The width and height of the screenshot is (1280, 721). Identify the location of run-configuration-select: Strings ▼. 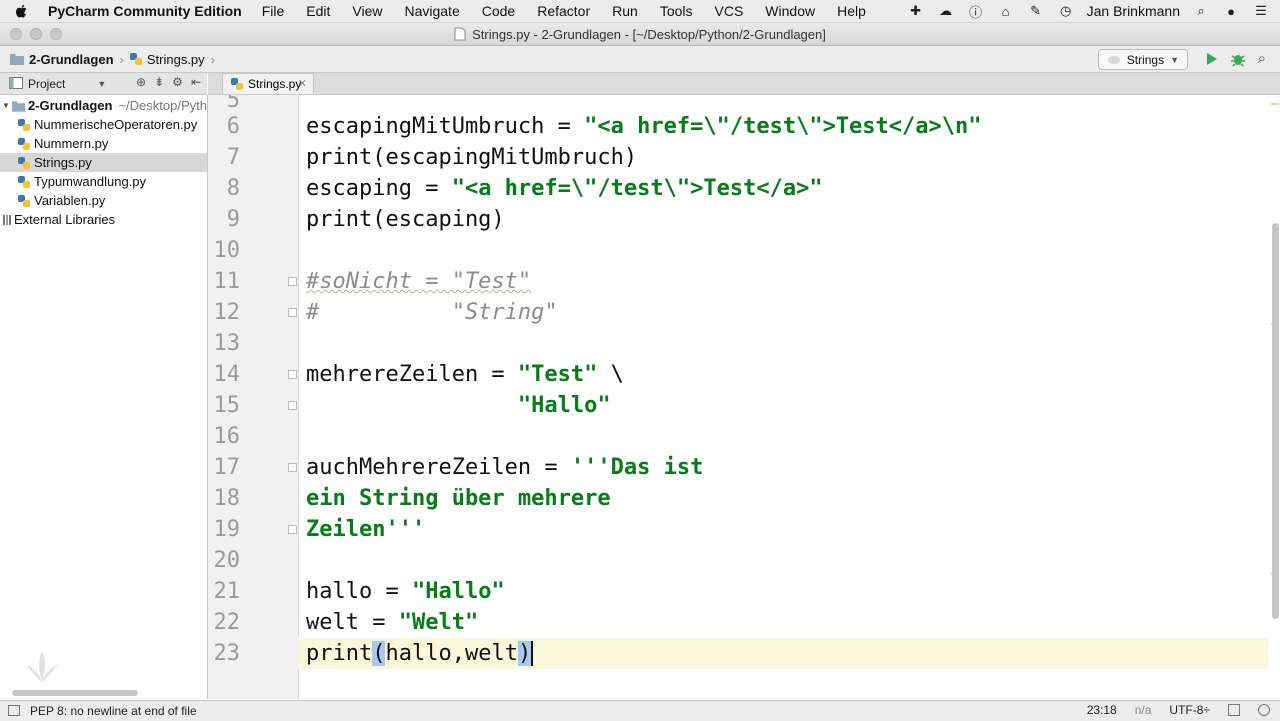
(1142, 59).